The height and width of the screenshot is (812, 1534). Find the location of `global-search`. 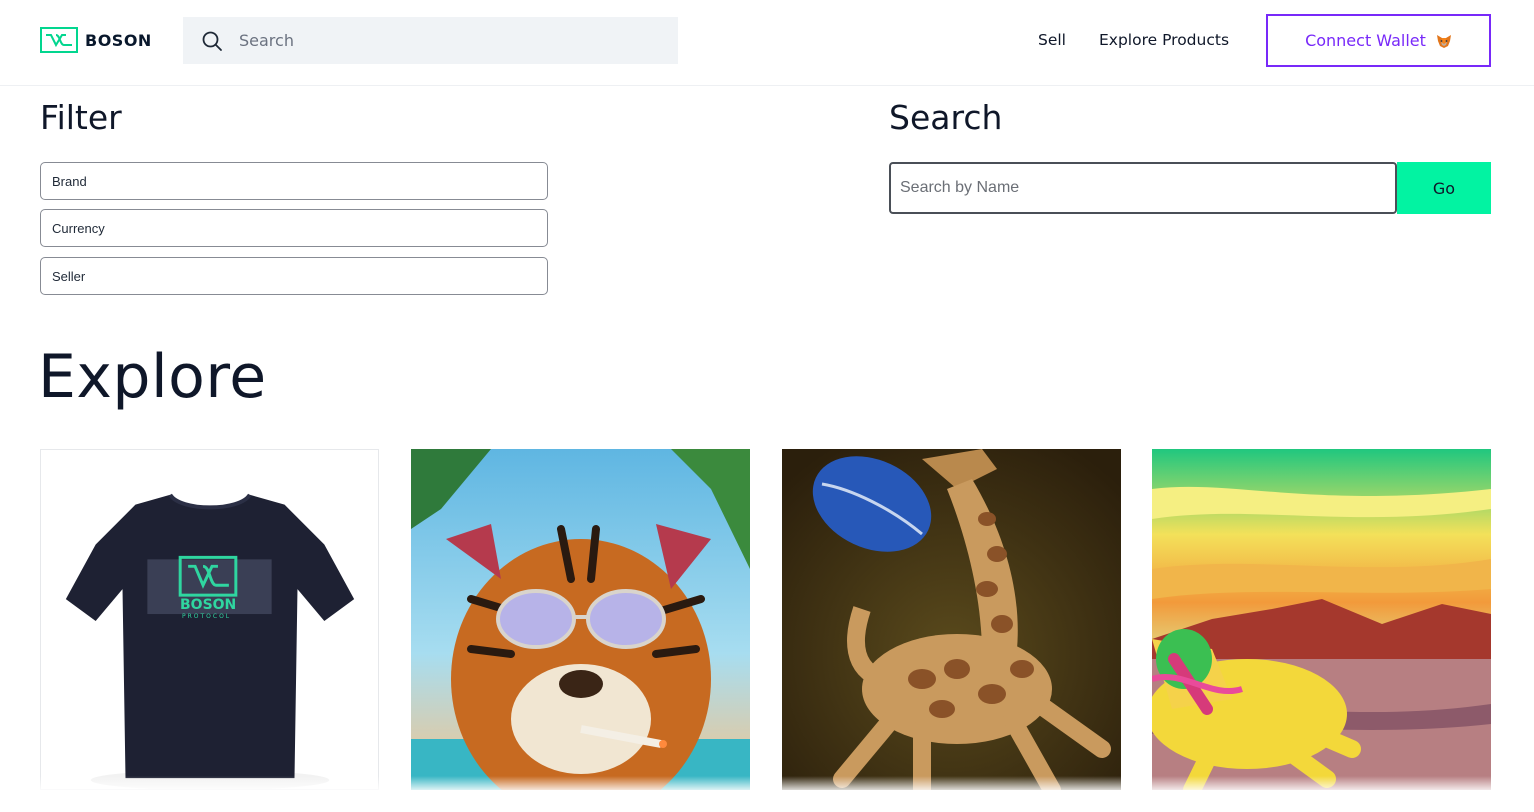

global-search is located at coordinates (430, 40).